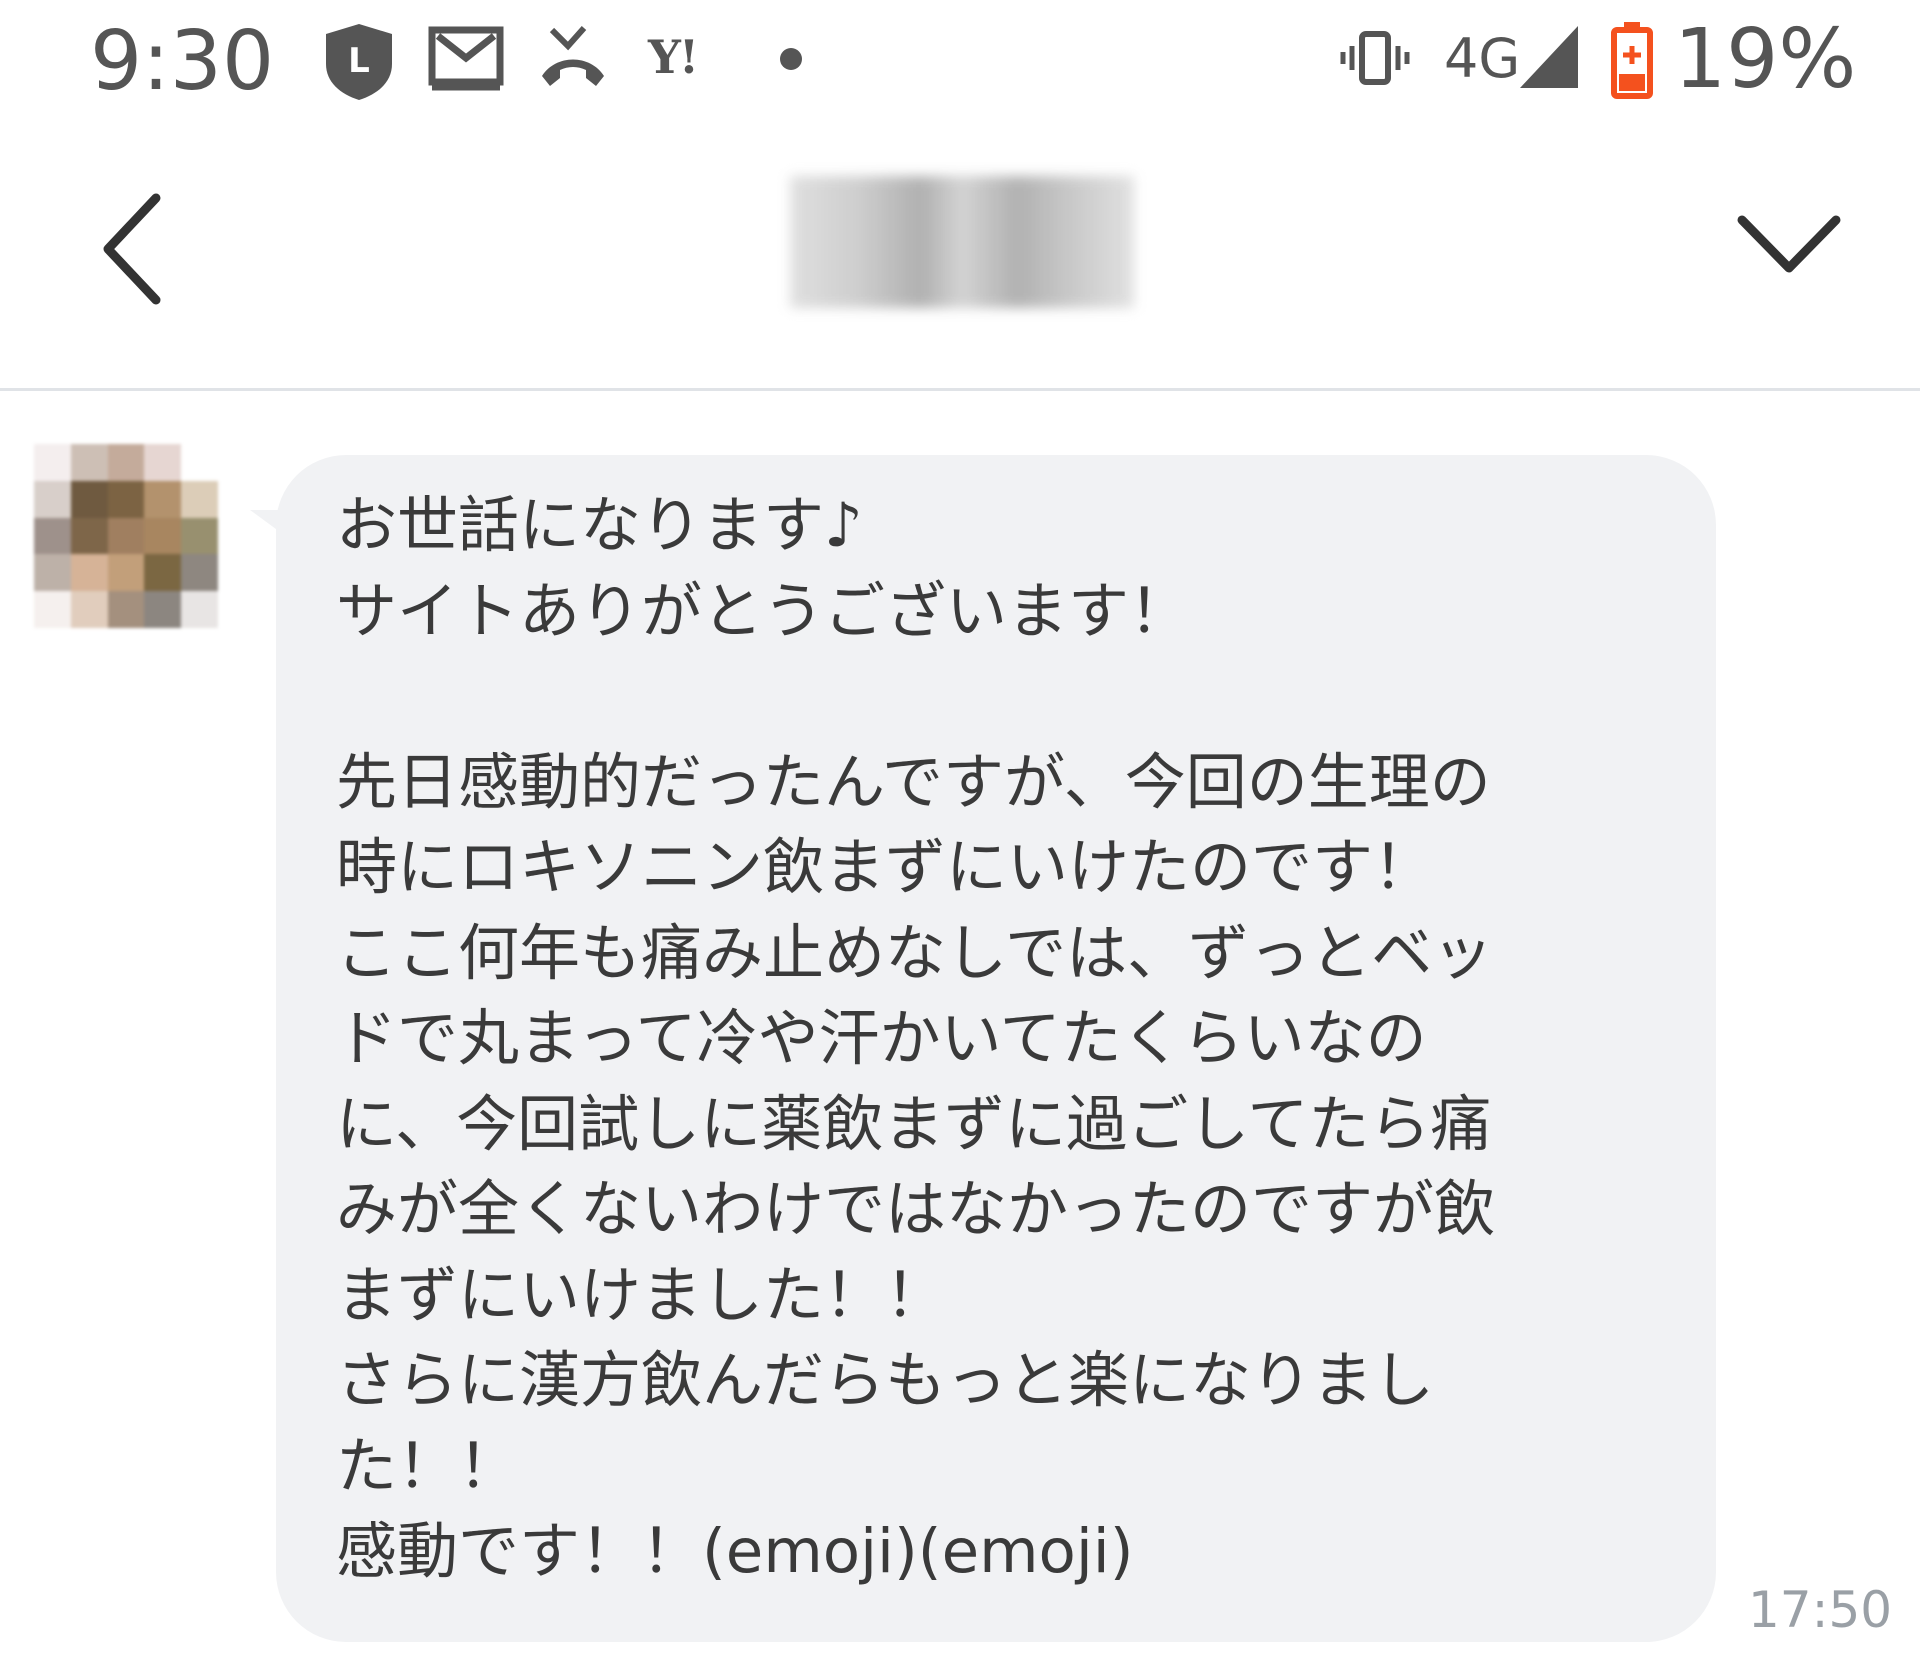  What do you see at coordinates (1765, 59) in the screenshot?
I see `battery-percentage: 19%` at bounding box center [1765, 59].